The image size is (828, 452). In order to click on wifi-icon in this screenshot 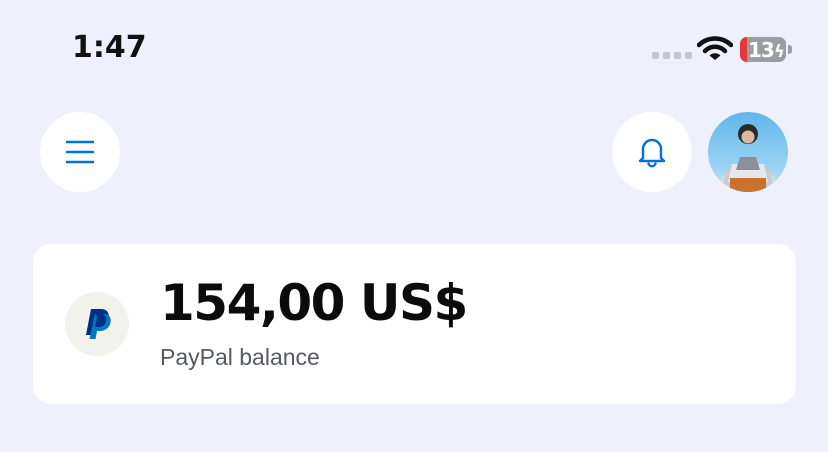, I will do `click(715, 48)`.